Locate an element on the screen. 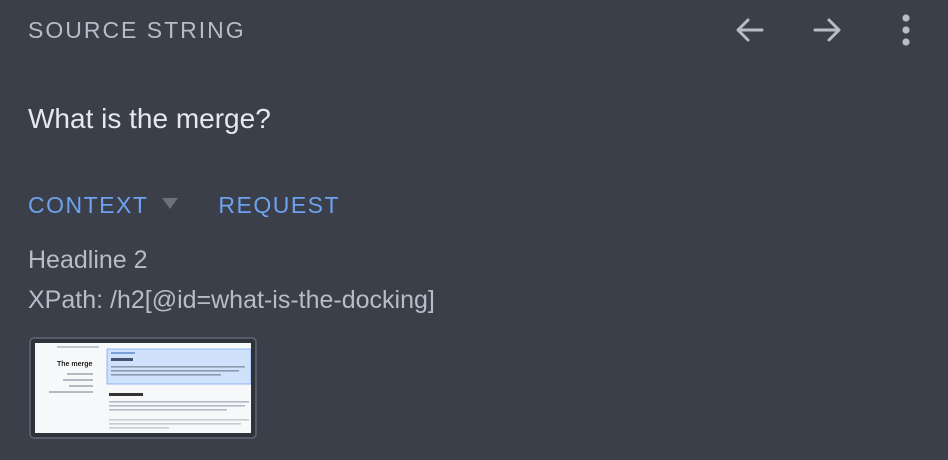  arrow-right-icon is located at coordinates (827, 30).